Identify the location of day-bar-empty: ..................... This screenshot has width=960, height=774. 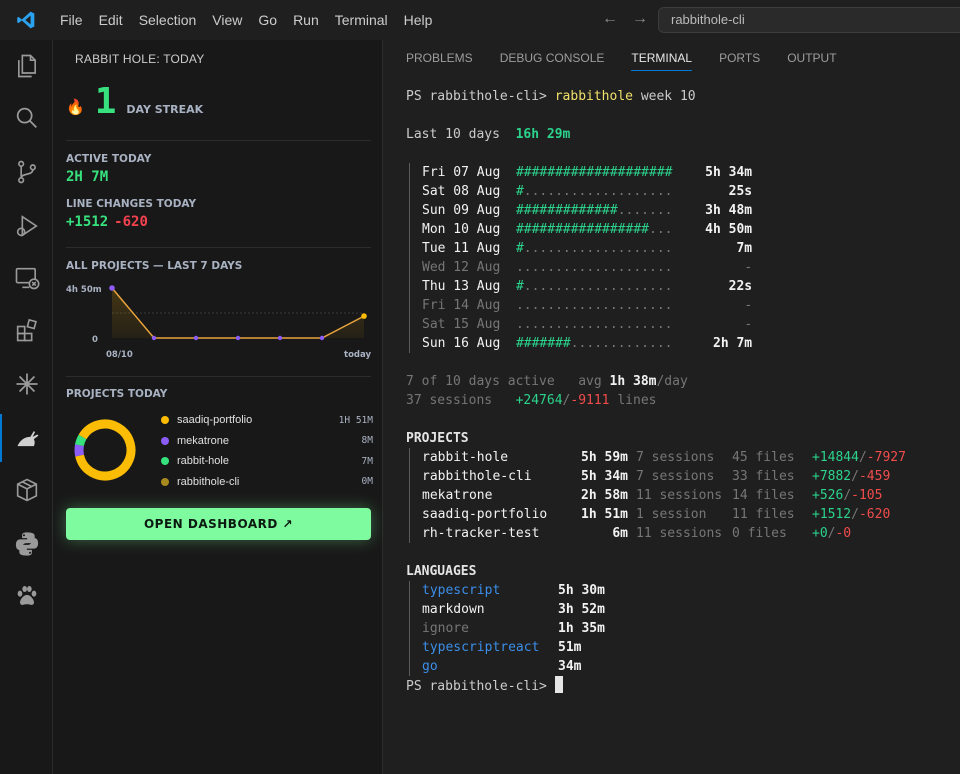
(594, 305).